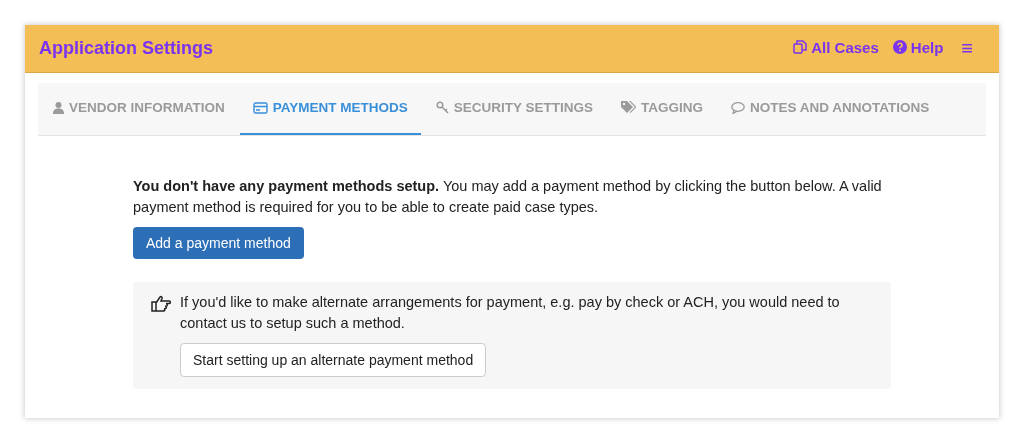  I want to click on alternate-payment-button: Start setting up an alternate payment method, so click(333, 360).